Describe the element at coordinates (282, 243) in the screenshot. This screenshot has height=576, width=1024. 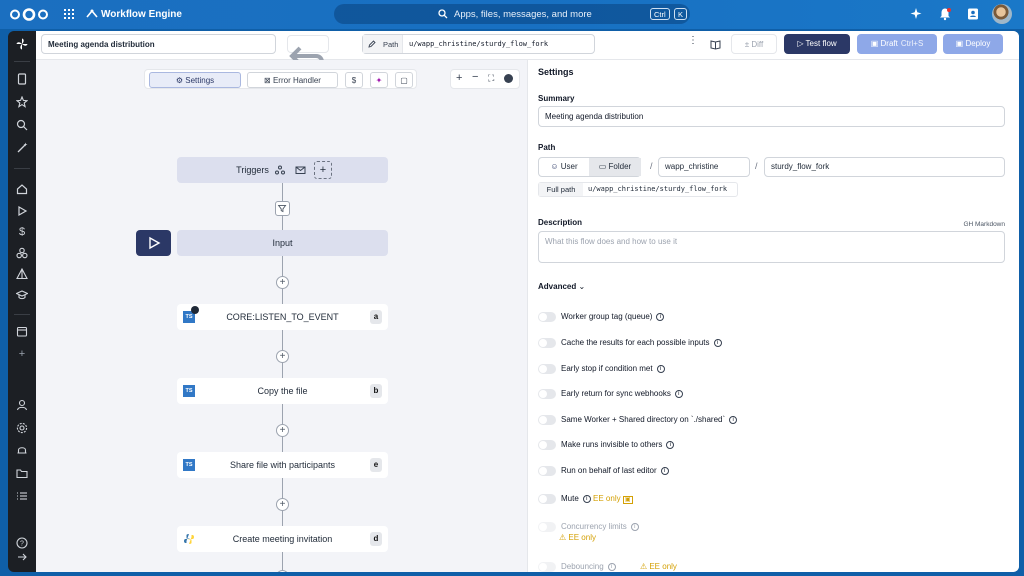
I see `input-node: Input` at that location.